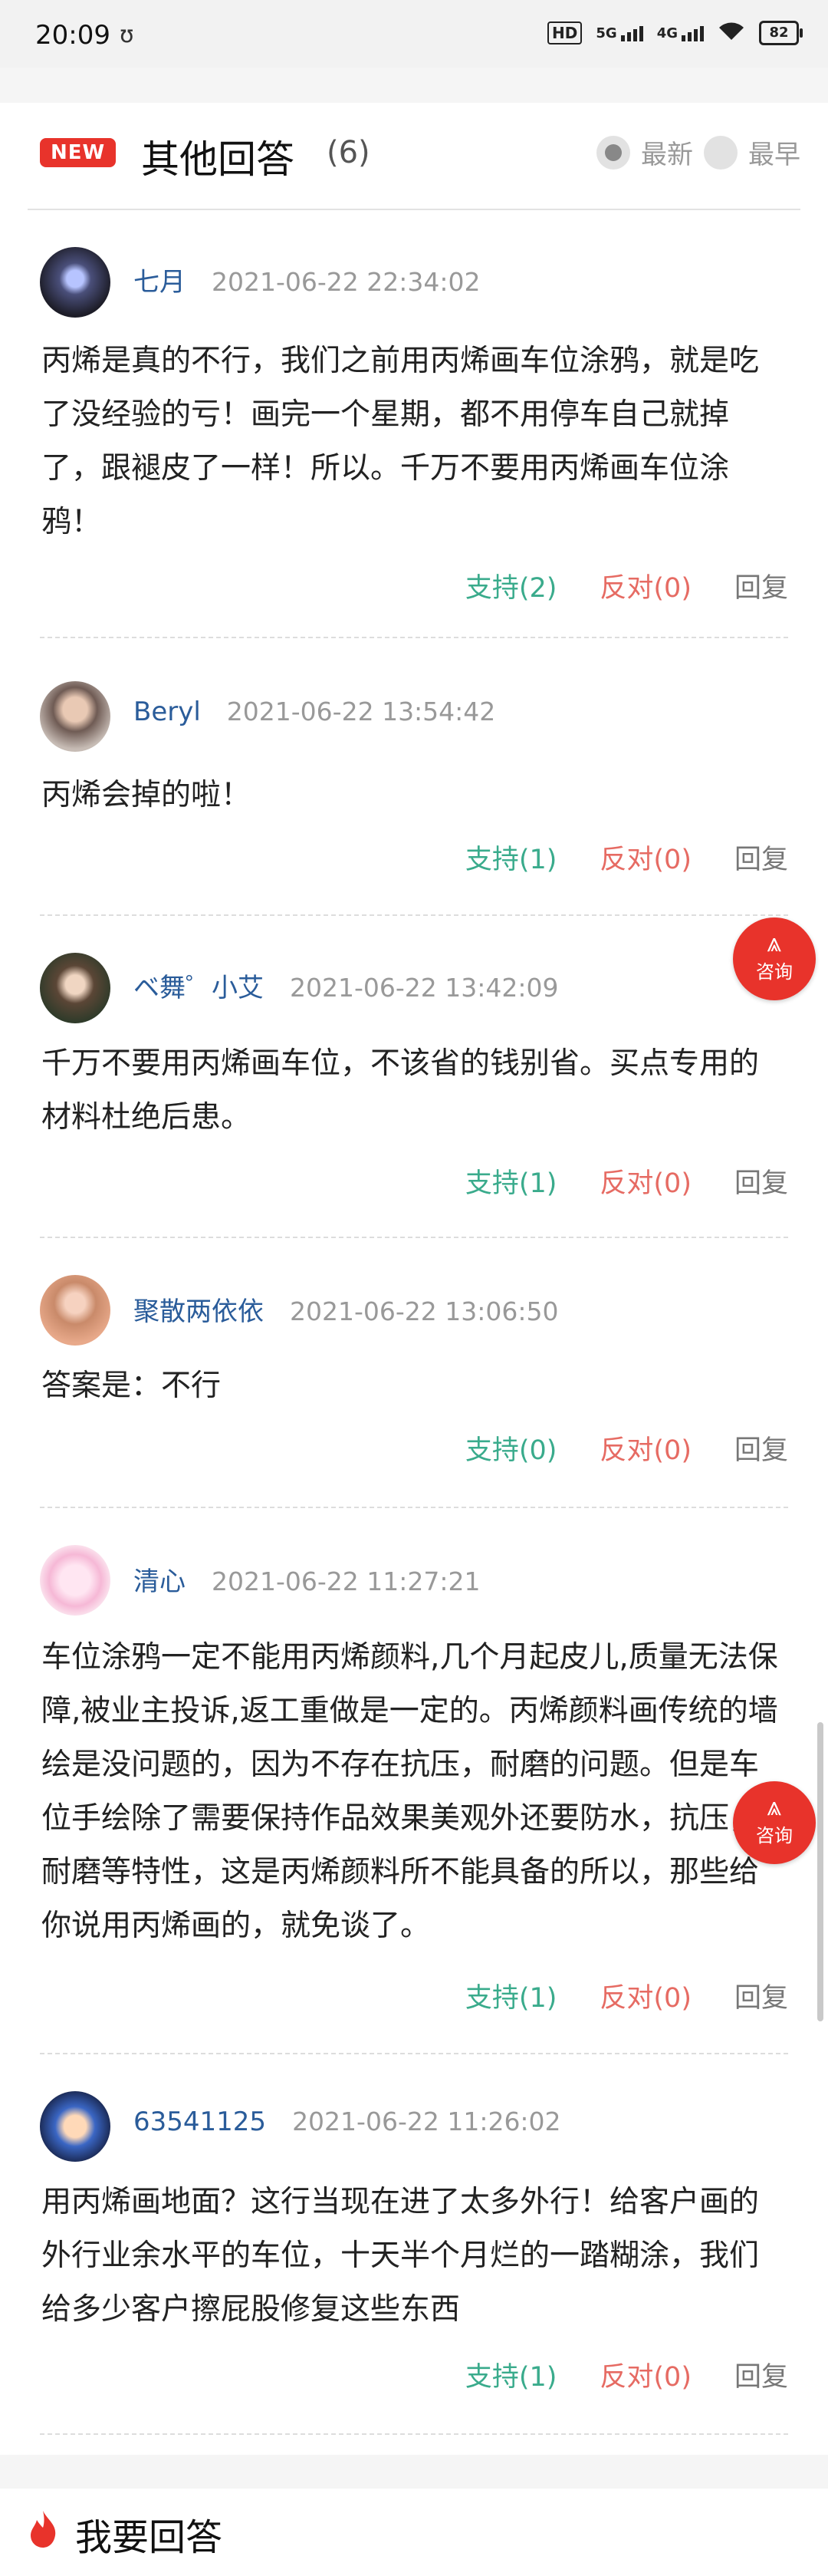 This screenshot has width=828, height=2576. I want to click on answer-content: 千万不要用丙烯画车位，不该省的钱别省。买点专用的材料杜绝后患。, so click(401, 1090).